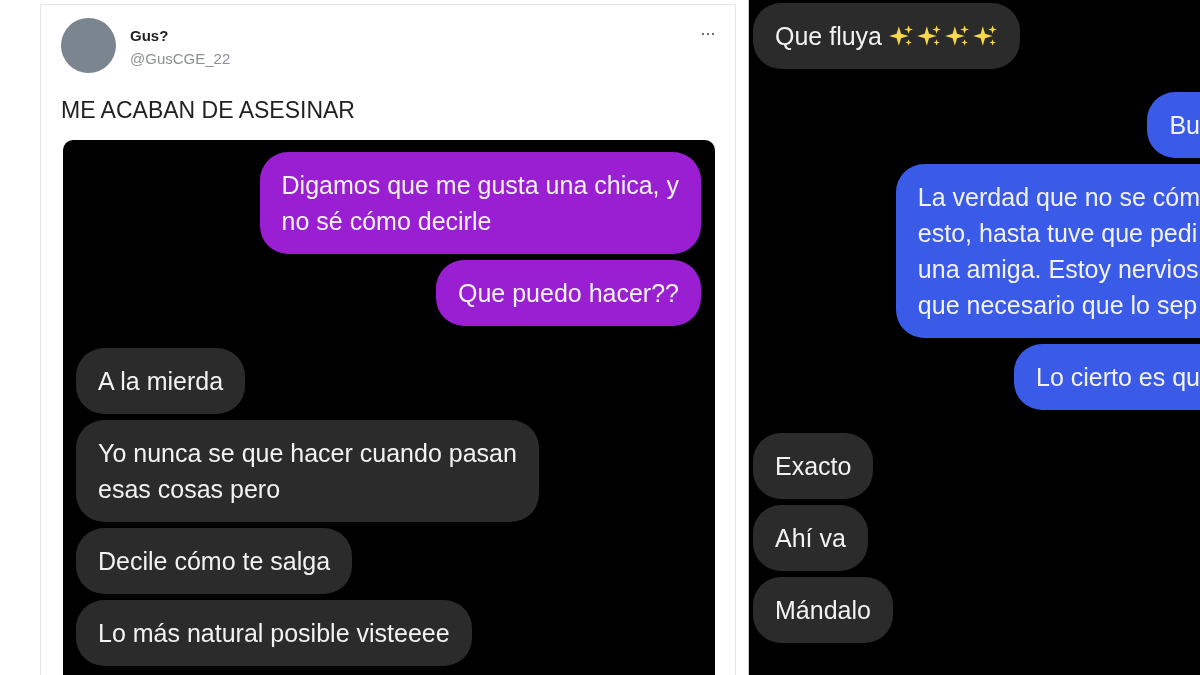 The width and height of the screenshot is (1200, 675). I want to click on avatar, so click(88, 45).